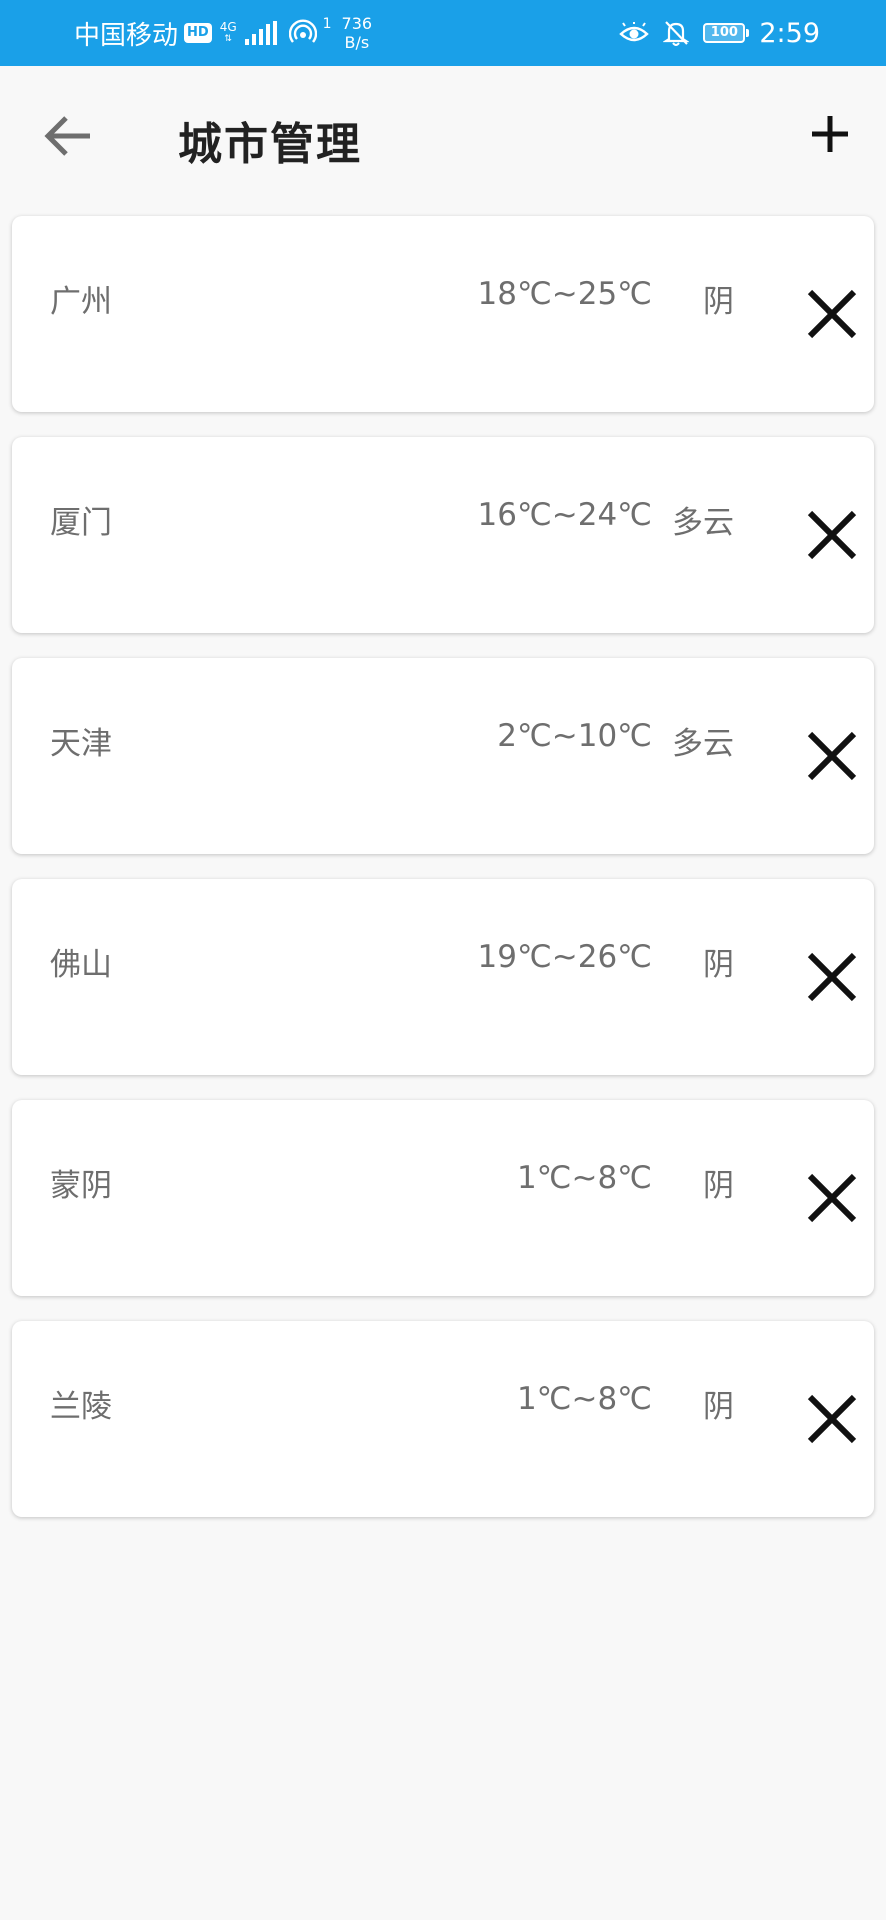 Image resolution: width=886 pixels, height=1920 pixels. I want to click on city-name: 厦门, so click(81, 523).